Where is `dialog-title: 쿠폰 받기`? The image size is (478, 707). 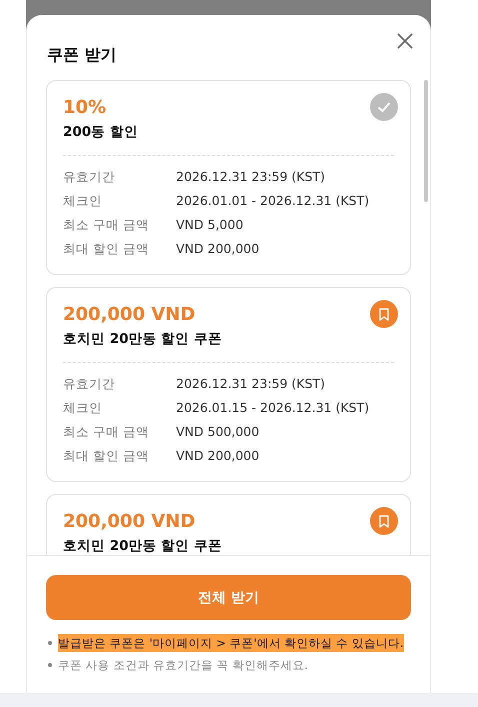
dialog-title: 쿠폰 받기 is located at coordinates (82, 55).